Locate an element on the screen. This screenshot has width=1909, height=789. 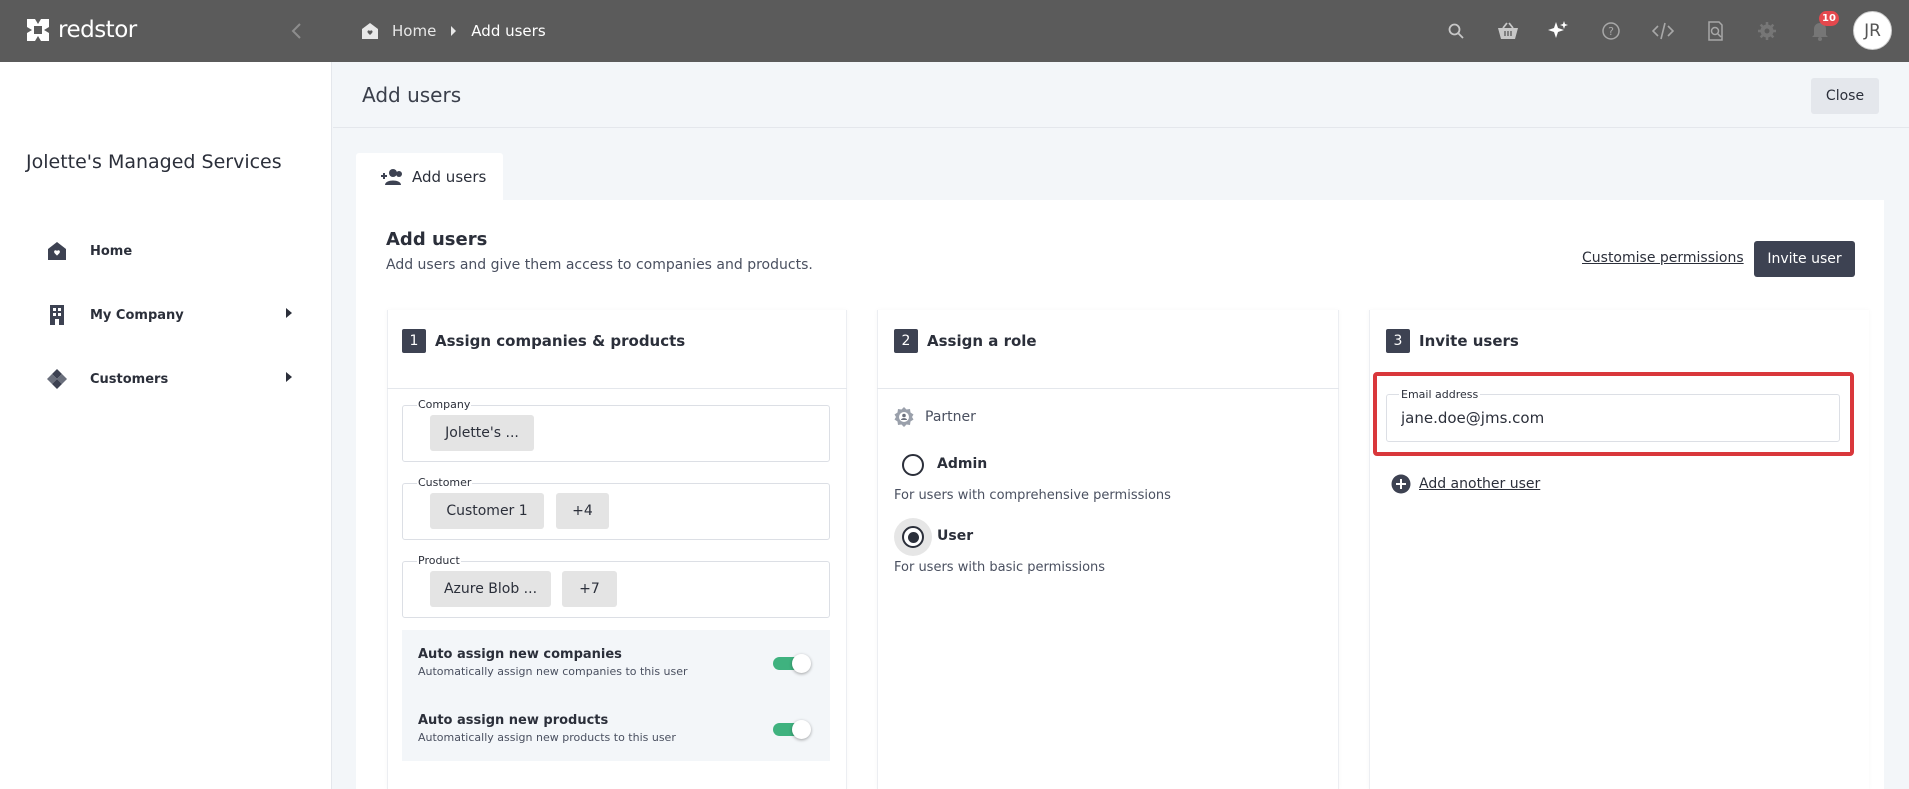
user-description: For users with basic permissions is located at coordinates (1000, 567).